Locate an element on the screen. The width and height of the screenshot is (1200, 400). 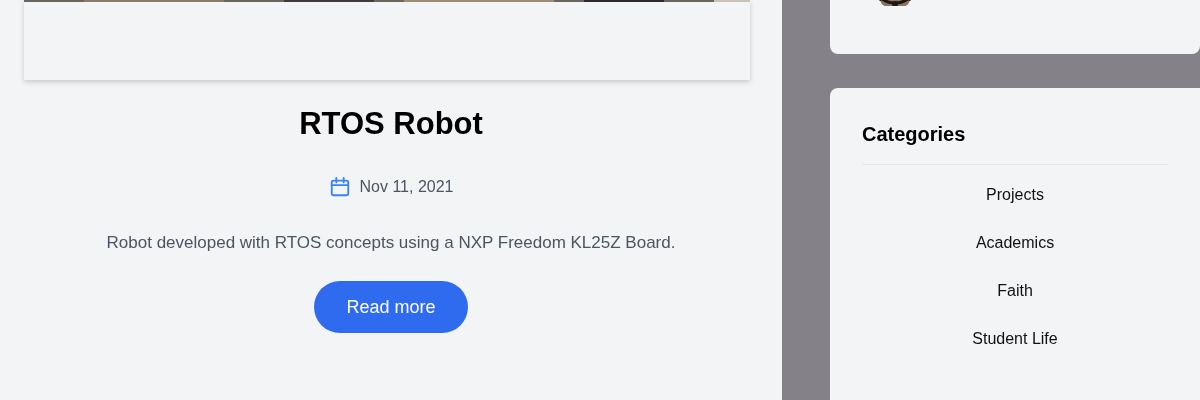
post-date: Nov 11, 2021 is located at coordinates (406, 187).